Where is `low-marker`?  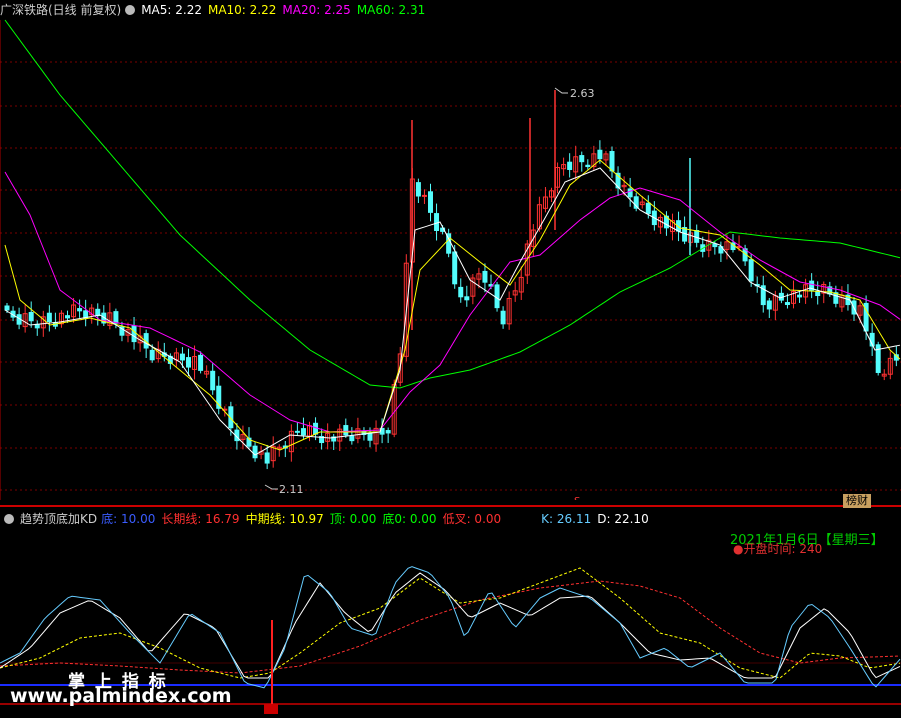 low-marker is located at coordinates (271, 487).